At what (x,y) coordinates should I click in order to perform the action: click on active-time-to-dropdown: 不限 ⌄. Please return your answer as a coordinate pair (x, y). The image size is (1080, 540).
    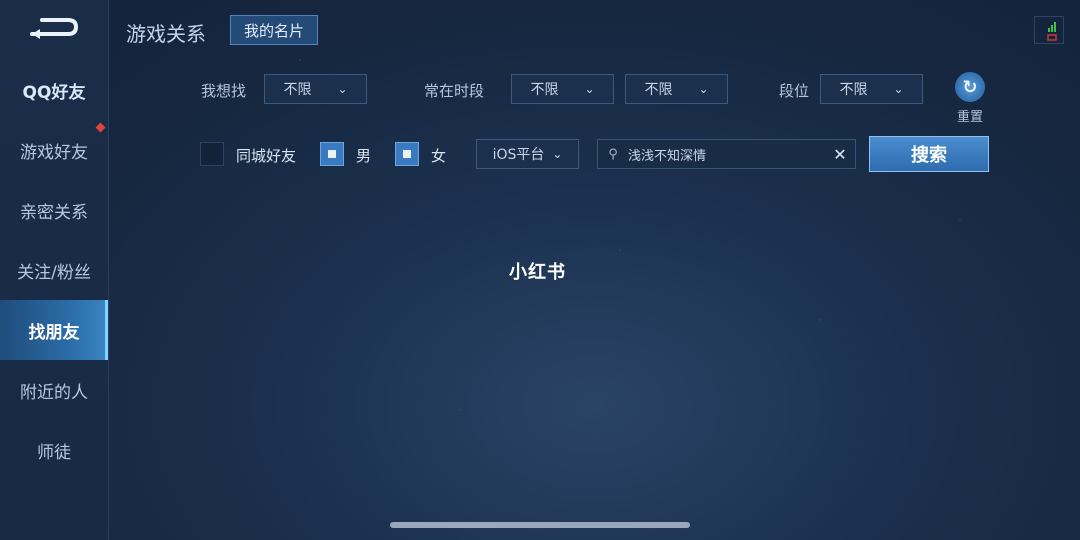
    Looking at the image, I should click on (676, 89).